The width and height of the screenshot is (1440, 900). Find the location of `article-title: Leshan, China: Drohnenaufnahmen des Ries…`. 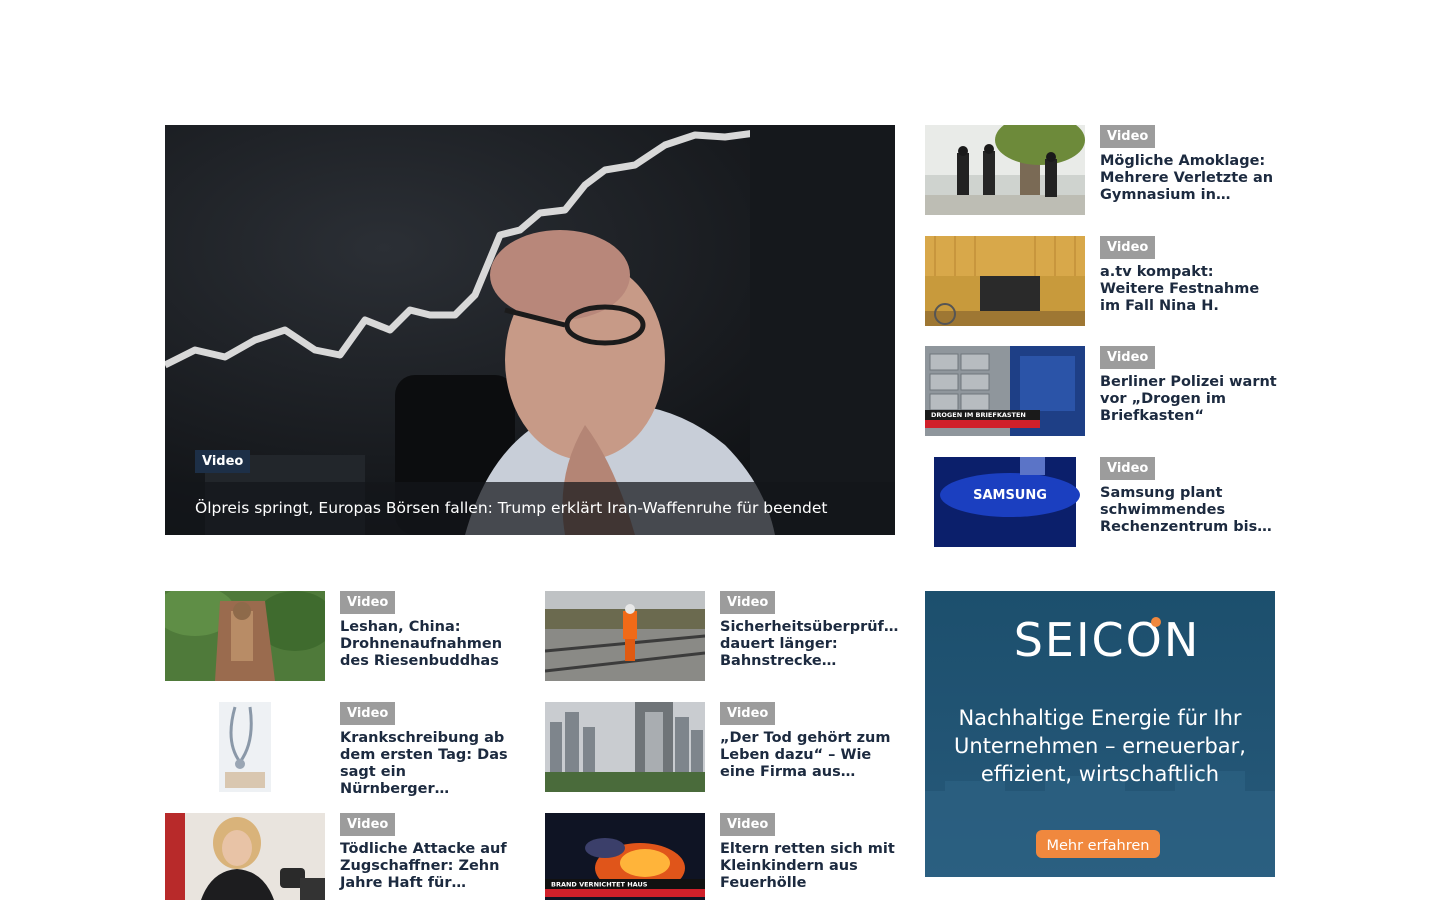

article-title: Leshan, China: Drohnenaufnahmen des Ries… is located at coordinates (429, 644).